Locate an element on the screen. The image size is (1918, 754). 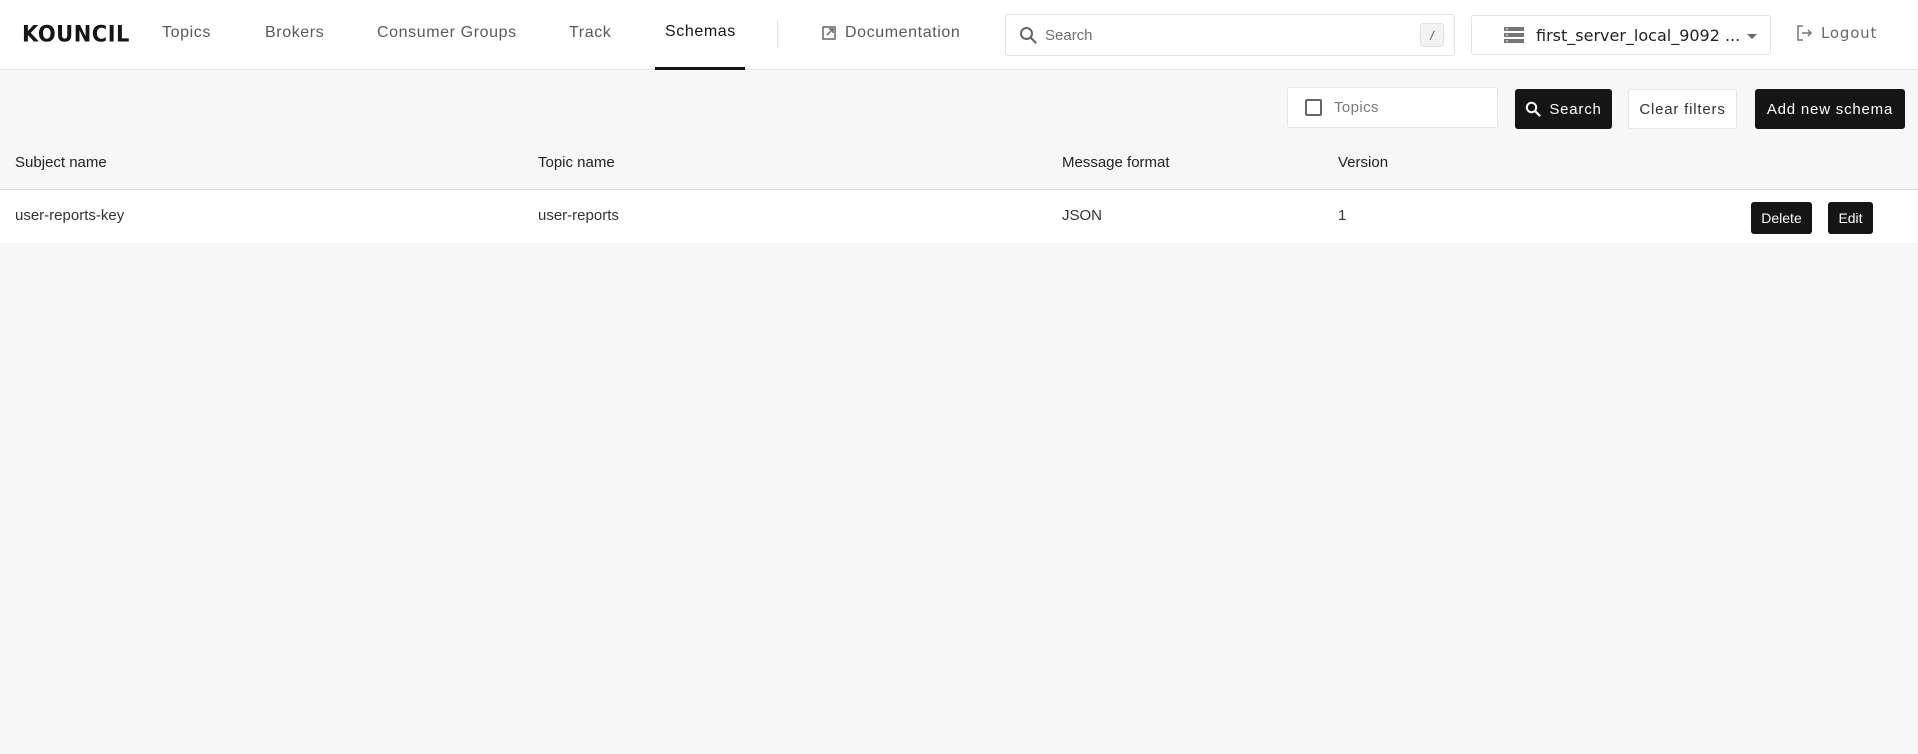
cell-topic-name: user-reports is located at coordinates (578, 215).